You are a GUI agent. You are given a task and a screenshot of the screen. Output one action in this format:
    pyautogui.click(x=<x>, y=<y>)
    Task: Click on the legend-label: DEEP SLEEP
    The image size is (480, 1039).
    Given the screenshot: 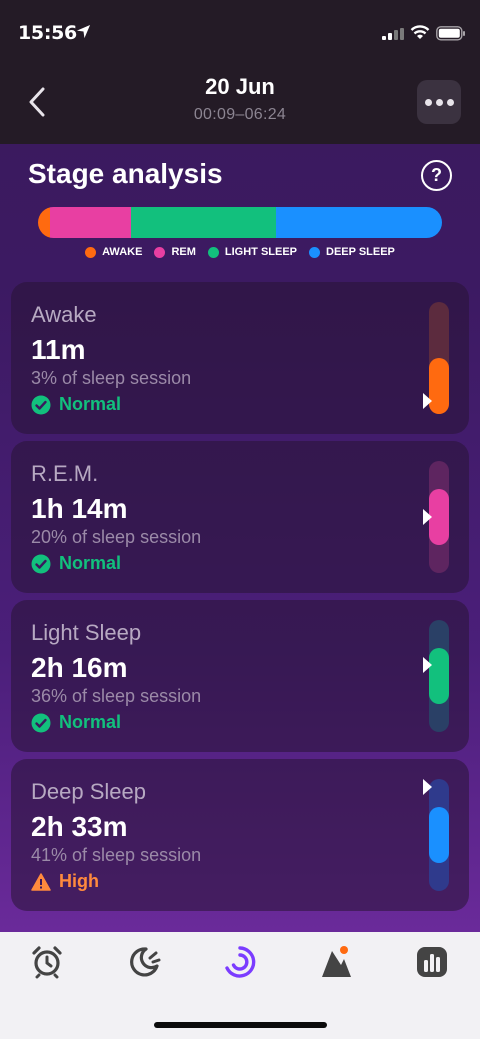 What is the action you would take?
    pyautogui.click(x=360, y=252)
    